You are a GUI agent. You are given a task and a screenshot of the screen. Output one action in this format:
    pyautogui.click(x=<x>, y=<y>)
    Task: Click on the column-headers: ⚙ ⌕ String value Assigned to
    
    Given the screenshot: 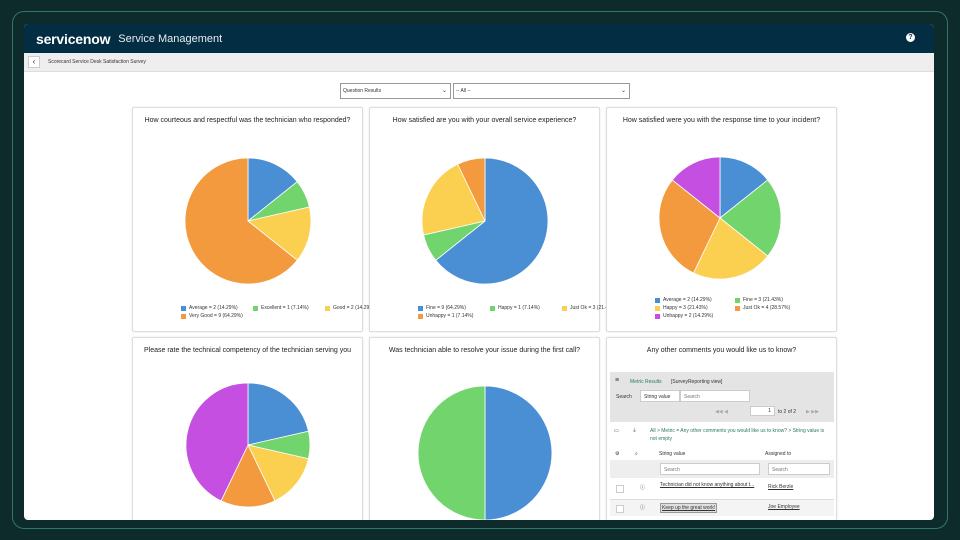 What is the action you would take?
    pyautogui.click(x=722, y=454)
    